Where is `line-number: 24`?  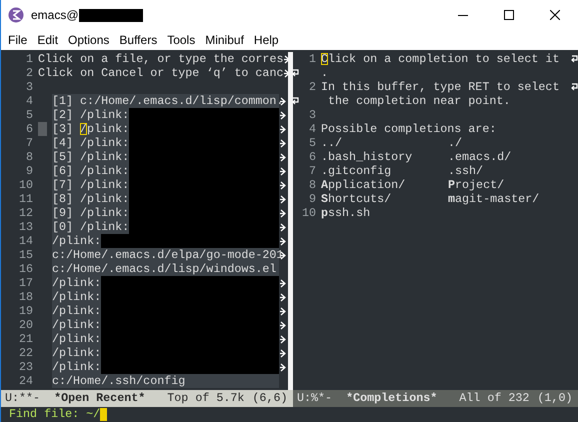 line-number: 24 is located at coordinates (25, 381).